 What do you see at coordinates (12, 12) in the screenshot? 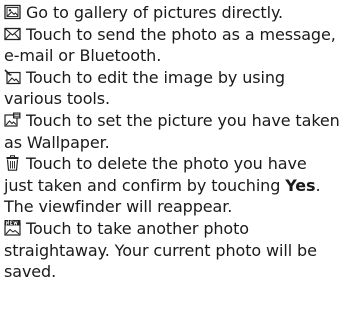
I see `gallery-icon` at bounding box center [12, 12].